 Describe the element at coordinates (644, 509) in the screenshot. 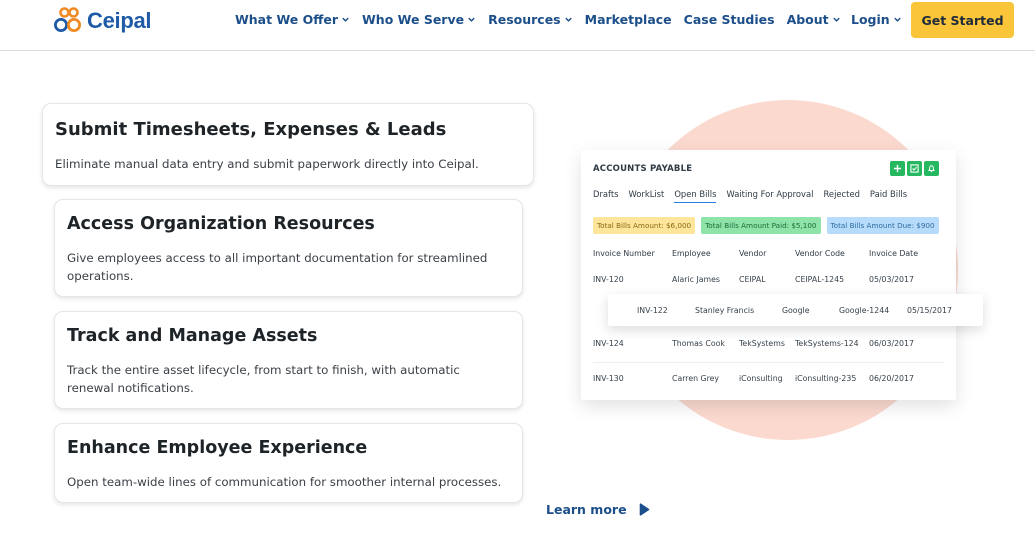

I see `play-arrow-icon` at that location.